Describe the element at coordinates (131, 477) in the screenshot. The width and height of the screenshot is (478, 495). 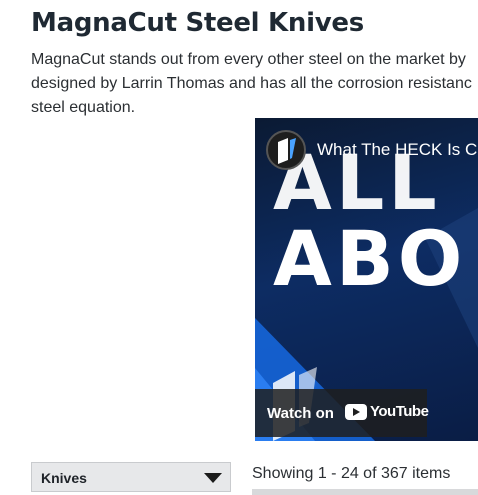
I see `category-filter-dropdown: Knives` at that location.